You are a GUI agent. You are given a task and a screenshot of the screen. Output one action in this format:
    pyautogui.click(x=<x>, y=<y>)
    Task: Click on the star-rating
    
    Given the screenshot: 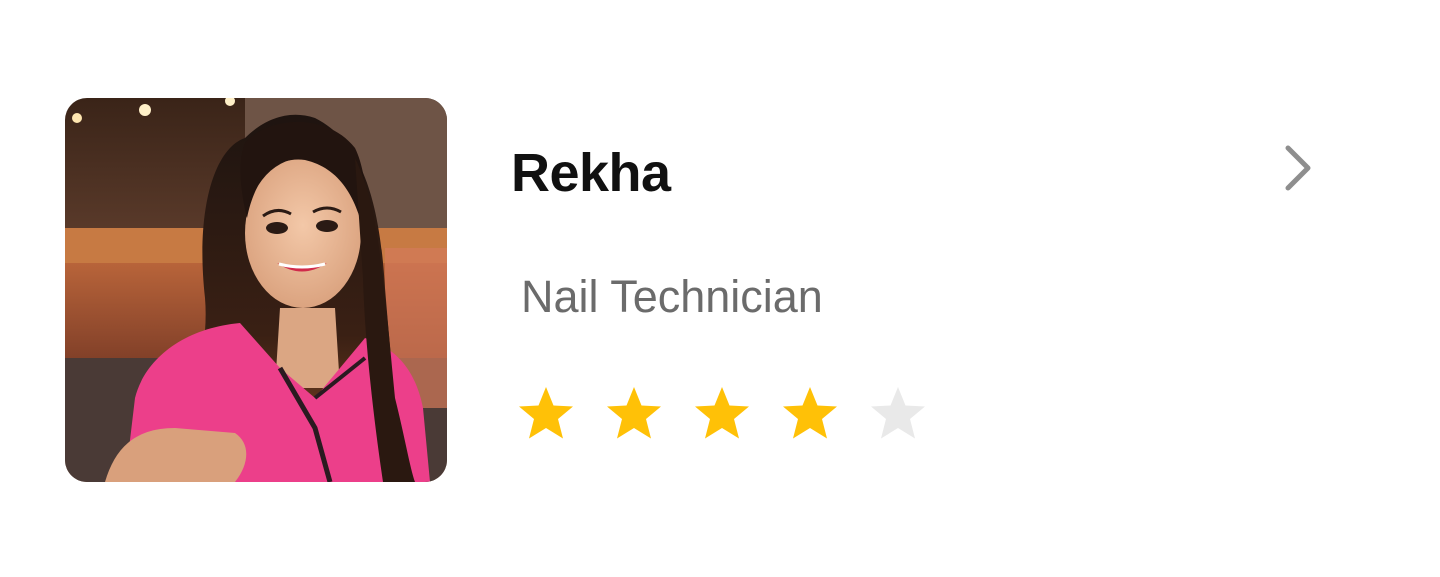 What is the action you would take?
    pyautogui.click(x=722, y=416)
    